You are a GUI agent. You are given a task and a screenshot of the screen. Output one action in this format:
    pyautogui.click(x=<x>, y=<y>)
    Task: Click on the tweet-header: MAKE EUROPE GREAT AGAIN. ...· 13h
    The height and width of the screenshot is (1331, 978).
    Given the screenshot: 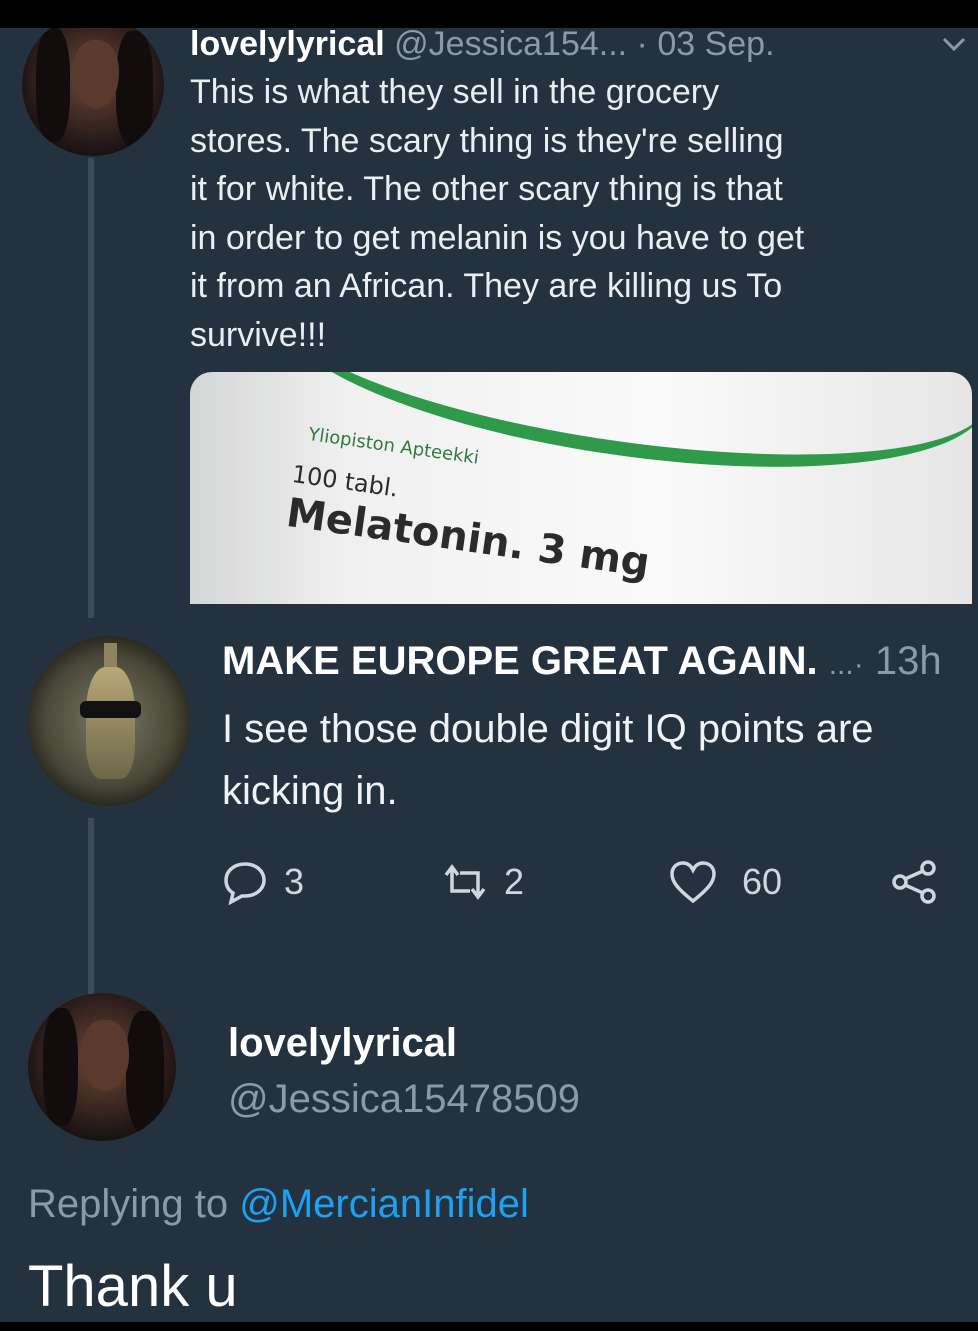 What is the action you would take?
    pyautogui.click(x=582, y=663)
    